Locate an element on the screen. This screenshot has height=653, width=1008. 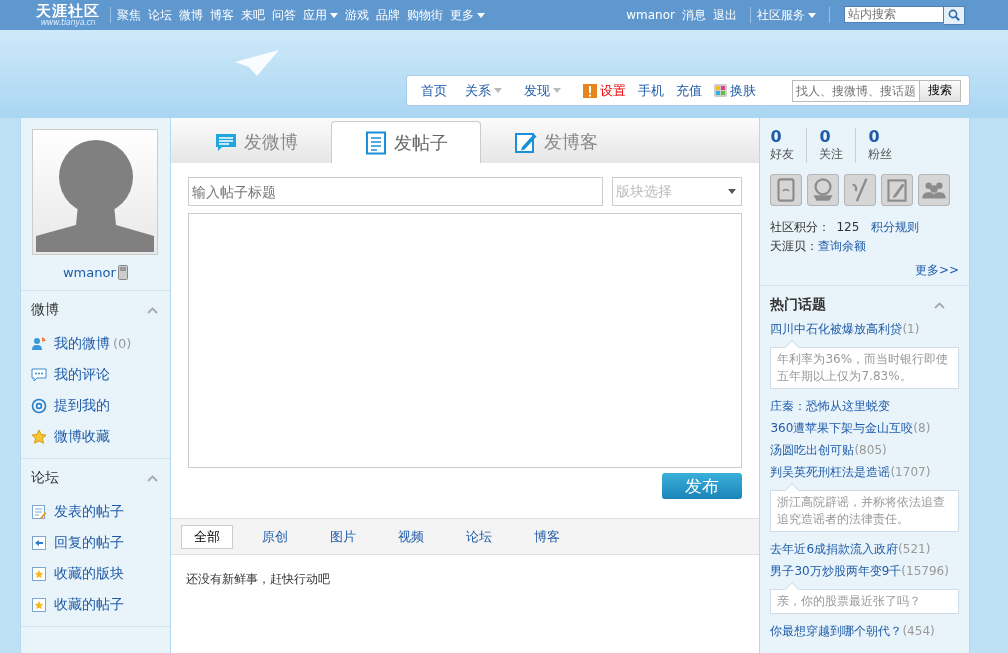
user-icon is located at coordinates (39, 343).